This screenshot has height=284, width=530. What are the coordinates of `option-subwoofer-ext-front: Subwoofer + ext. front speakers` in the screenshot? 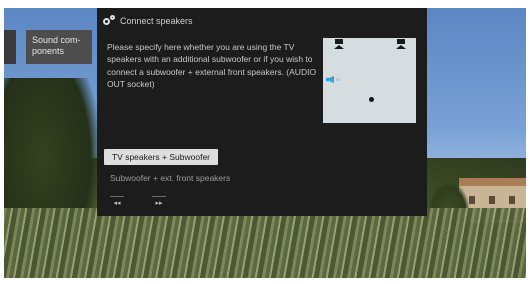 It's located at (170, 178).